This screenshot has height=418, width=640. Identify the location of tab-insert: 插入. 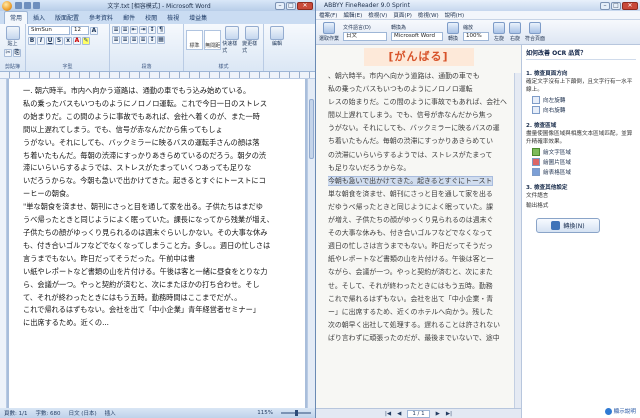
(39, 18).